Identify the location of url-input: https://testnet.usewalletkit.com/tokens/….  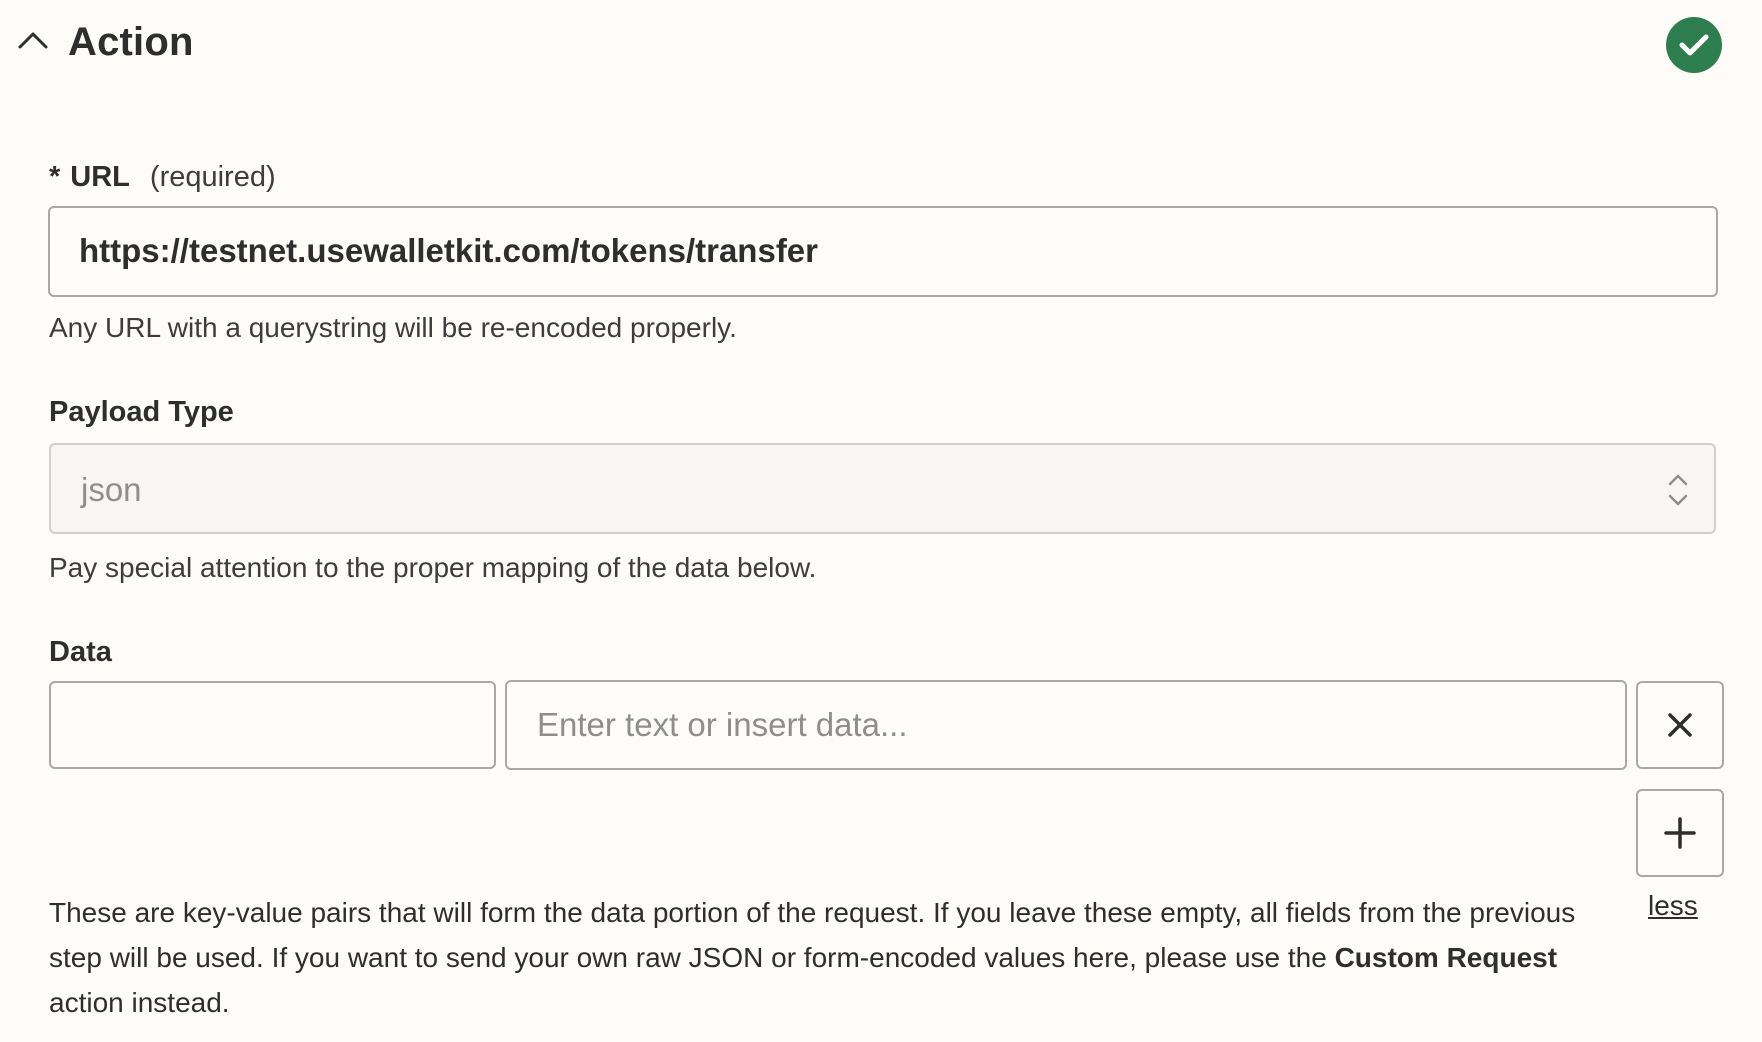
(883, 251).